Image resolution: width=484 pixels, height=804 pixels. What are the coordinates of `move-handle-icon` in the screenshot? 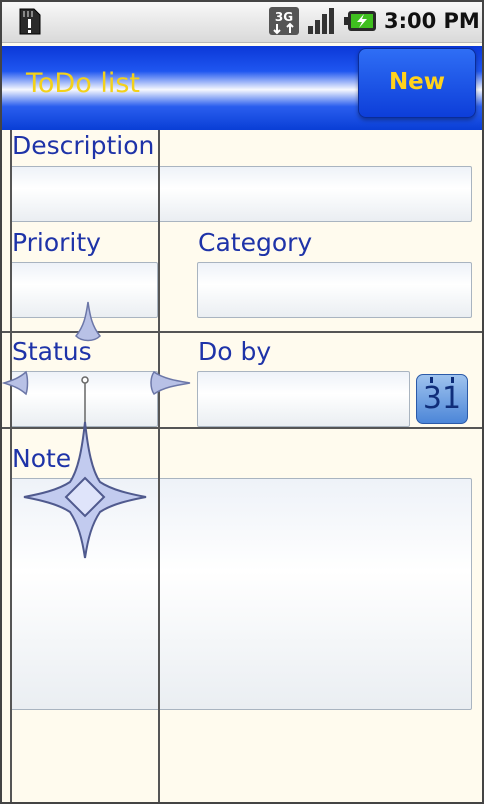 It's located at (85, 490).